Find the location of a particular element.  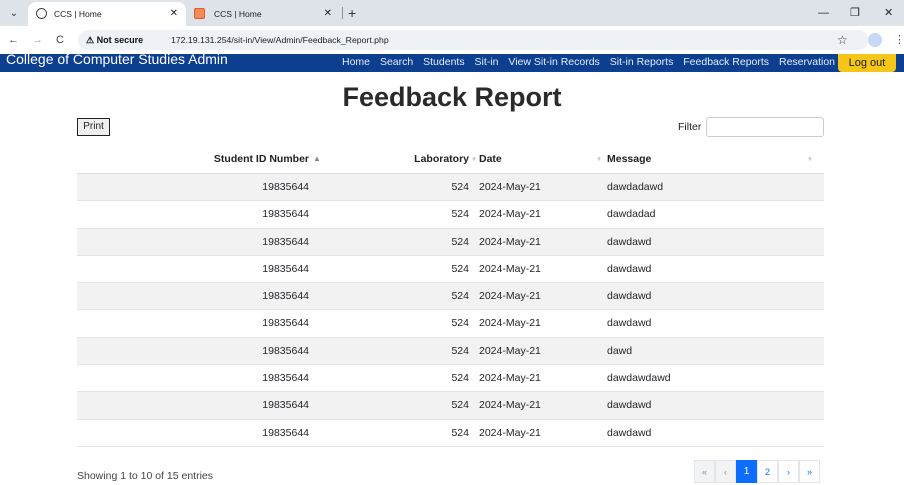

cell-message: dawdadawd is located at coordinates (635, 187).